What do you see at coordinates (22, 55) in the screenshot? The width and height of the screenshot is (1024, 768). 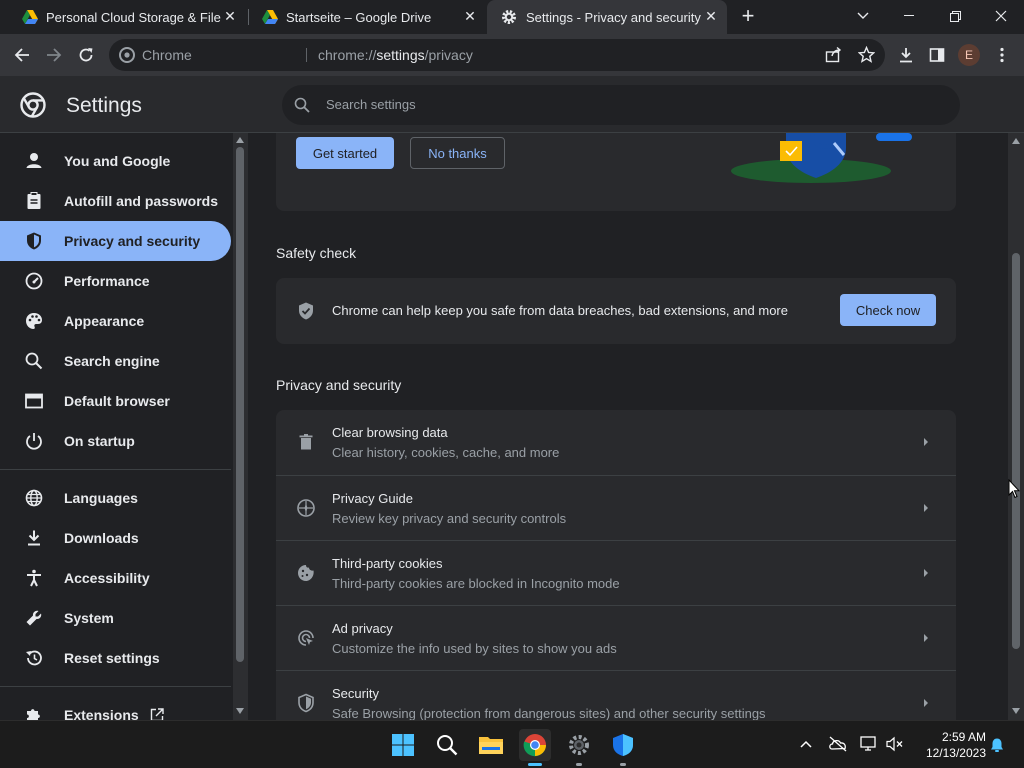 I see `back-button` at bounding box center [22, 55].